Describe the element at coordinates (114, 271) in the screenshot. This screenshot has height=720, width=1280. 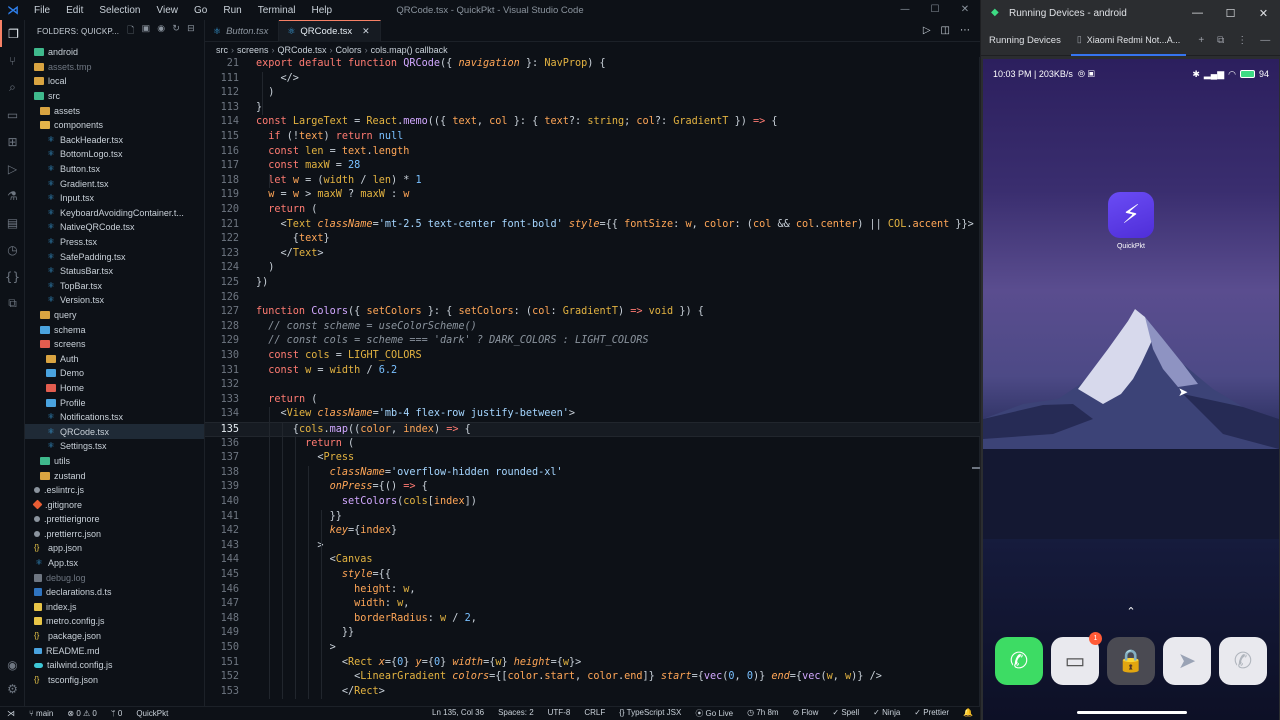
I see `file-tree-item: ⚛ StatusBar.tsx` at that location.